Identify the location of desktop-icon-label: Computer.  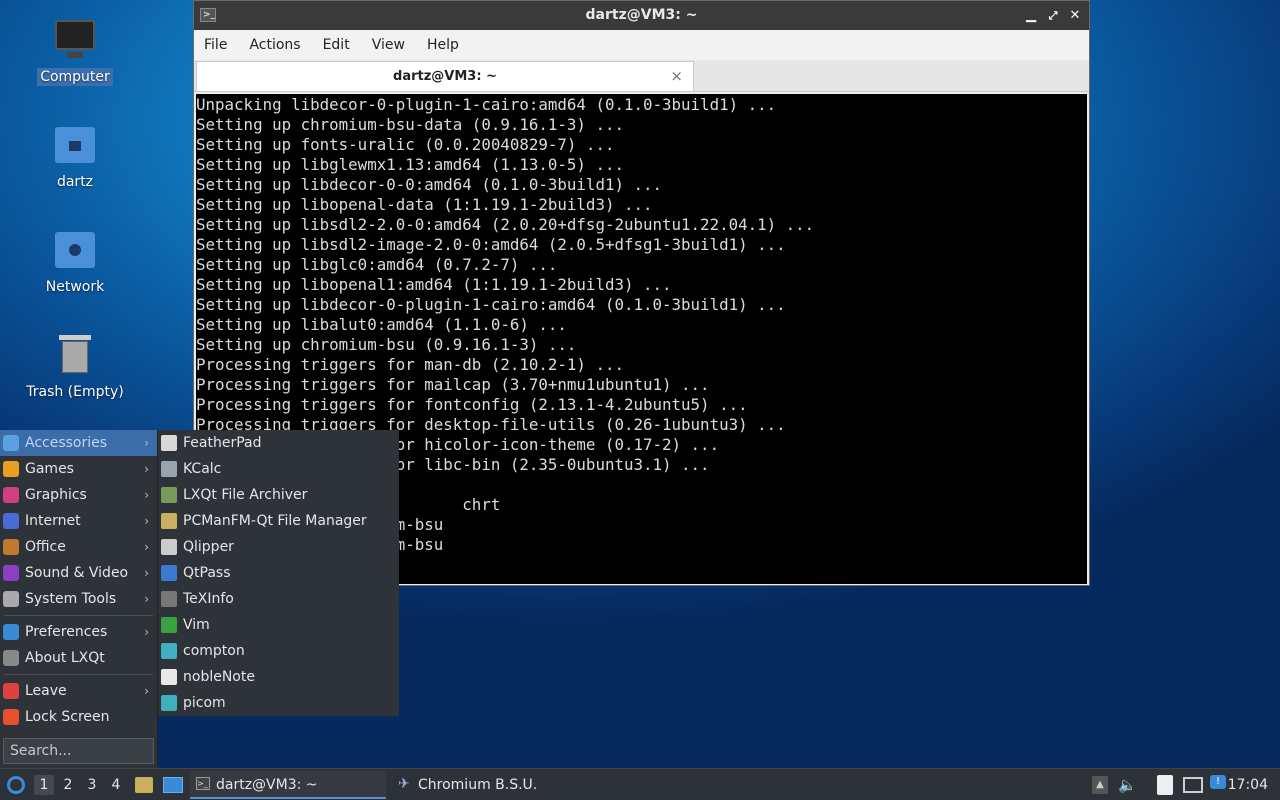
(75, 77).